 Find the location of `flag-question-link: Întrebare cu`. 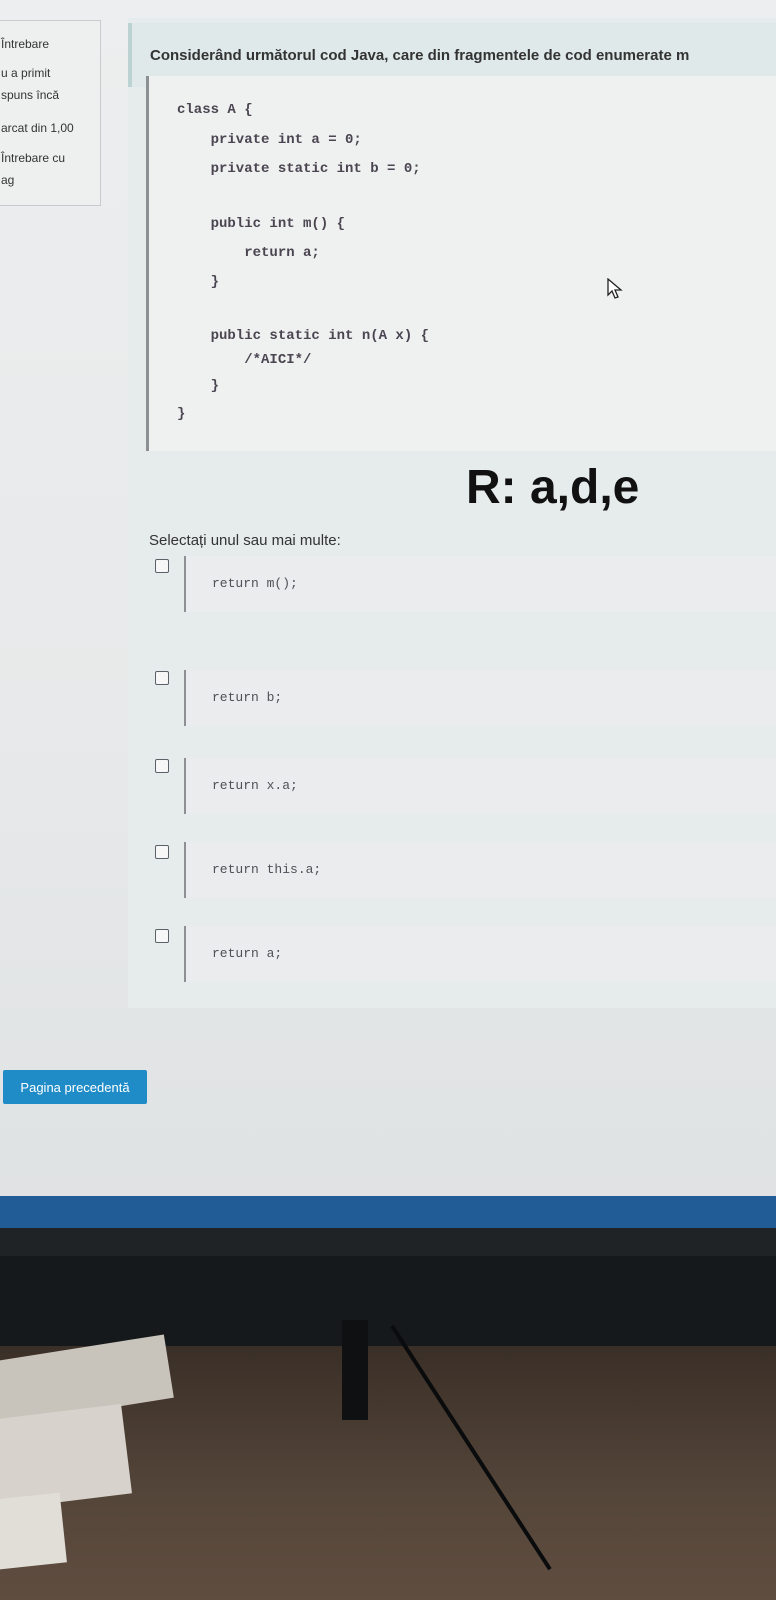

flag-question-link: Întrebare cu is located at coordinates (33, 158).